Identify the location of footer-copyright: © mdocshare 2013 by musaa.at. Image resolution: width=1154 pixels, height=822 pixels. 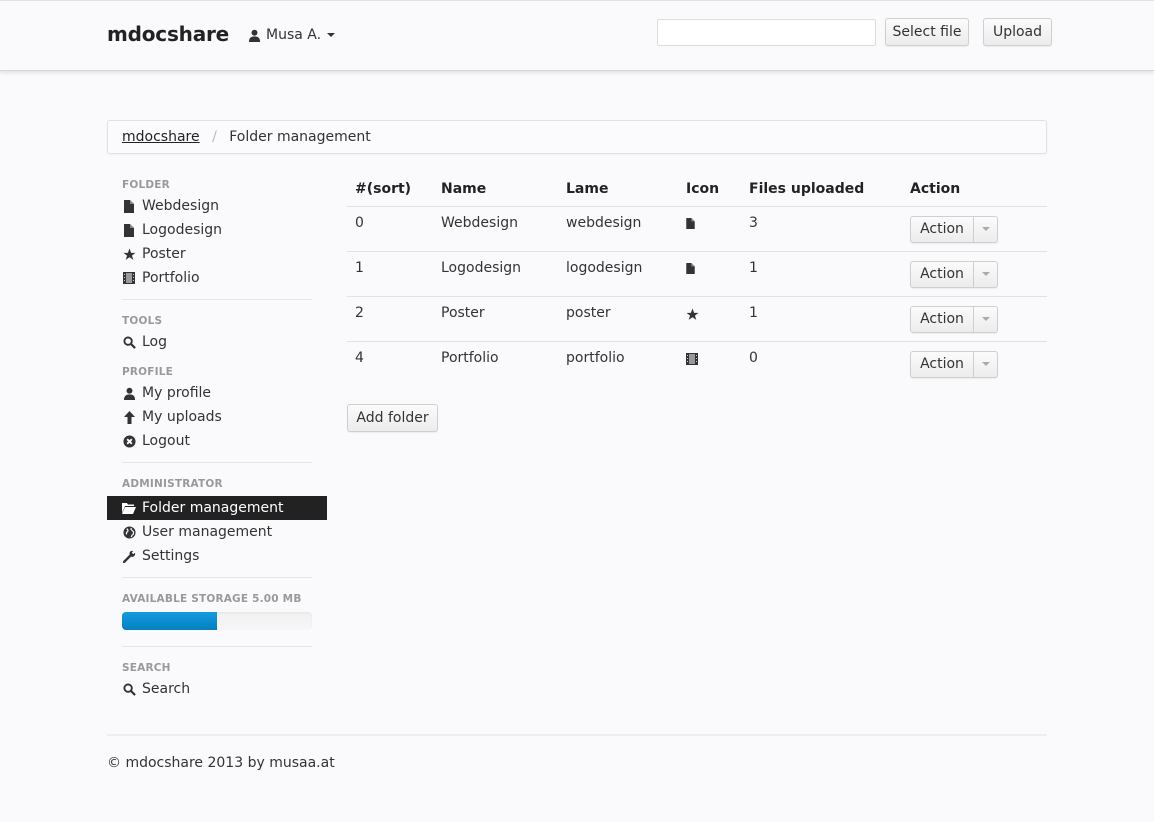
(221, 763).